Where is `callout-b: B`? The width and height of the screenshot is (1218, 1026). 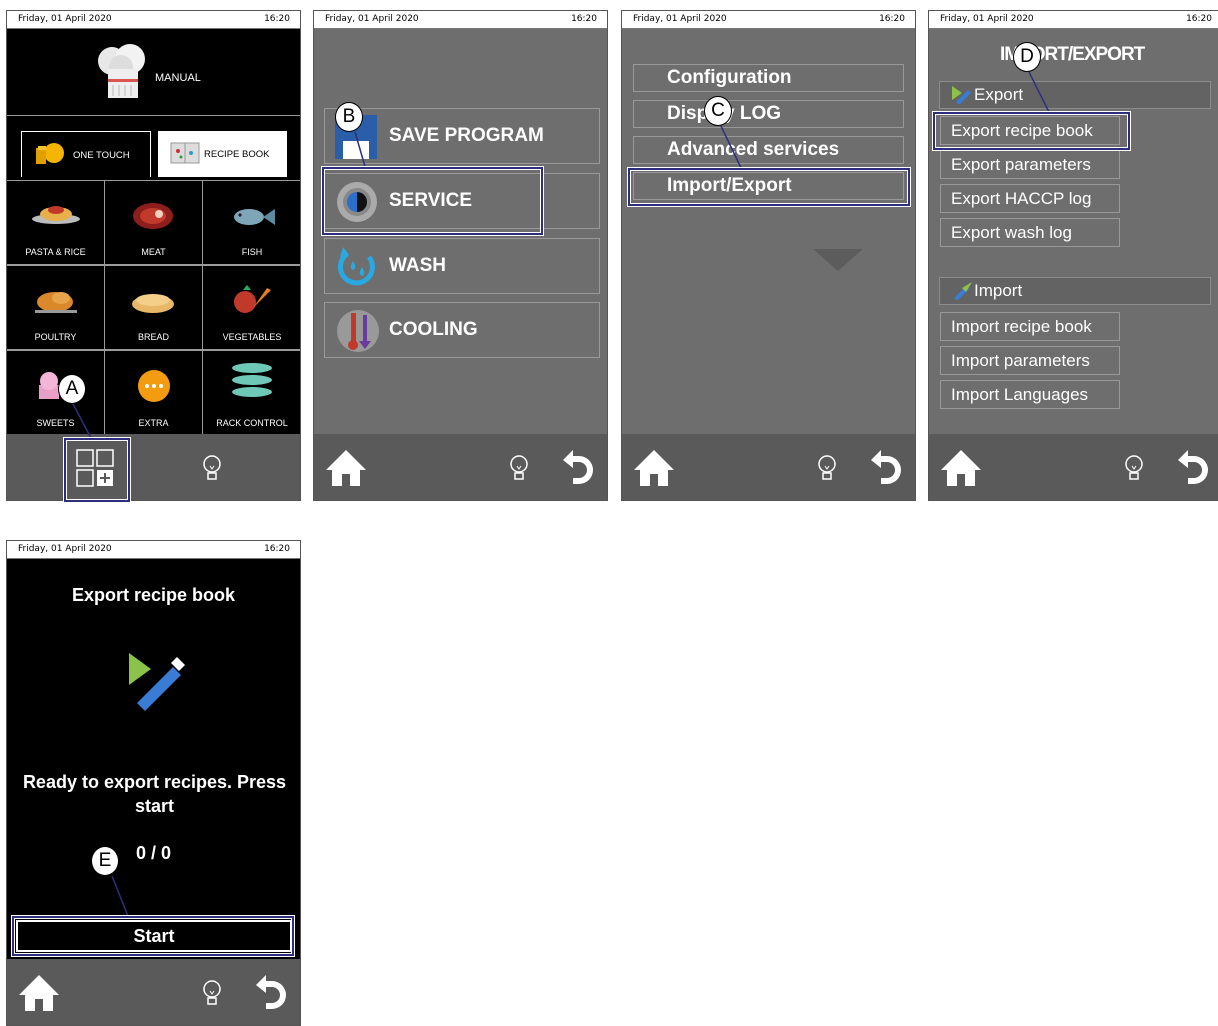 callout-b: B is located at coordinates (349, 117).